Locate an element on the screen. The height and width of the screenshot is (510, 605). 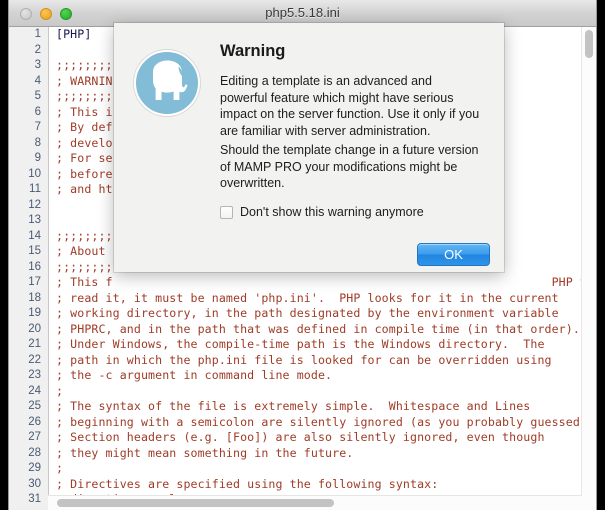
line-number: 23 is located at coordinates (34, 375).